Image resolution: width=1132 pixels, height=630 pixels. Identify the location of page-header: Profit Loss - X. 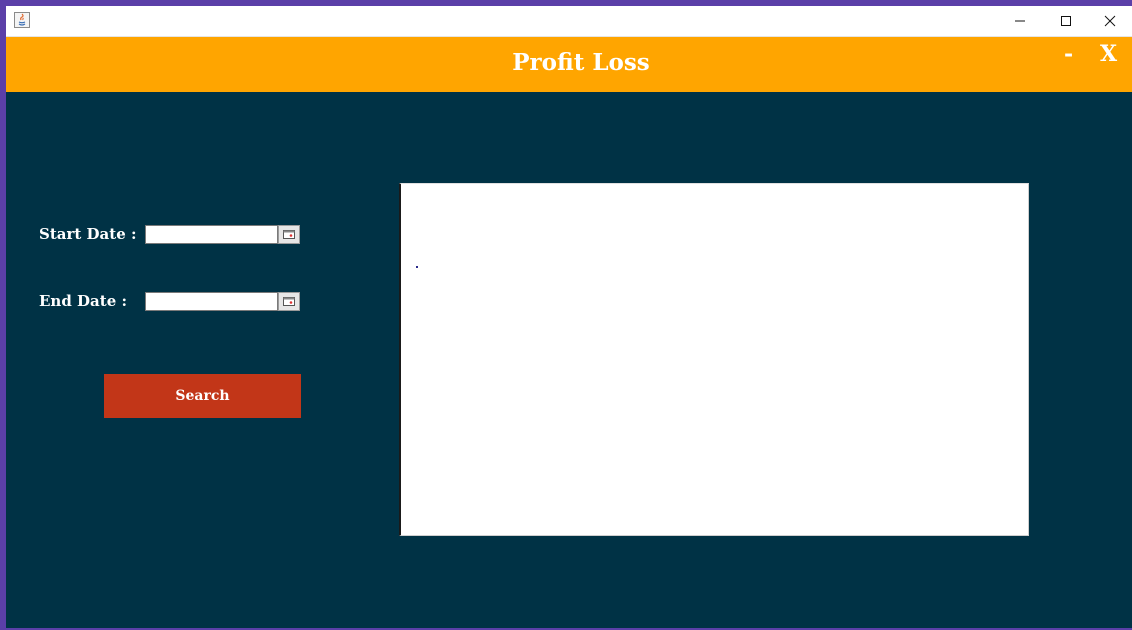
(569, 64).